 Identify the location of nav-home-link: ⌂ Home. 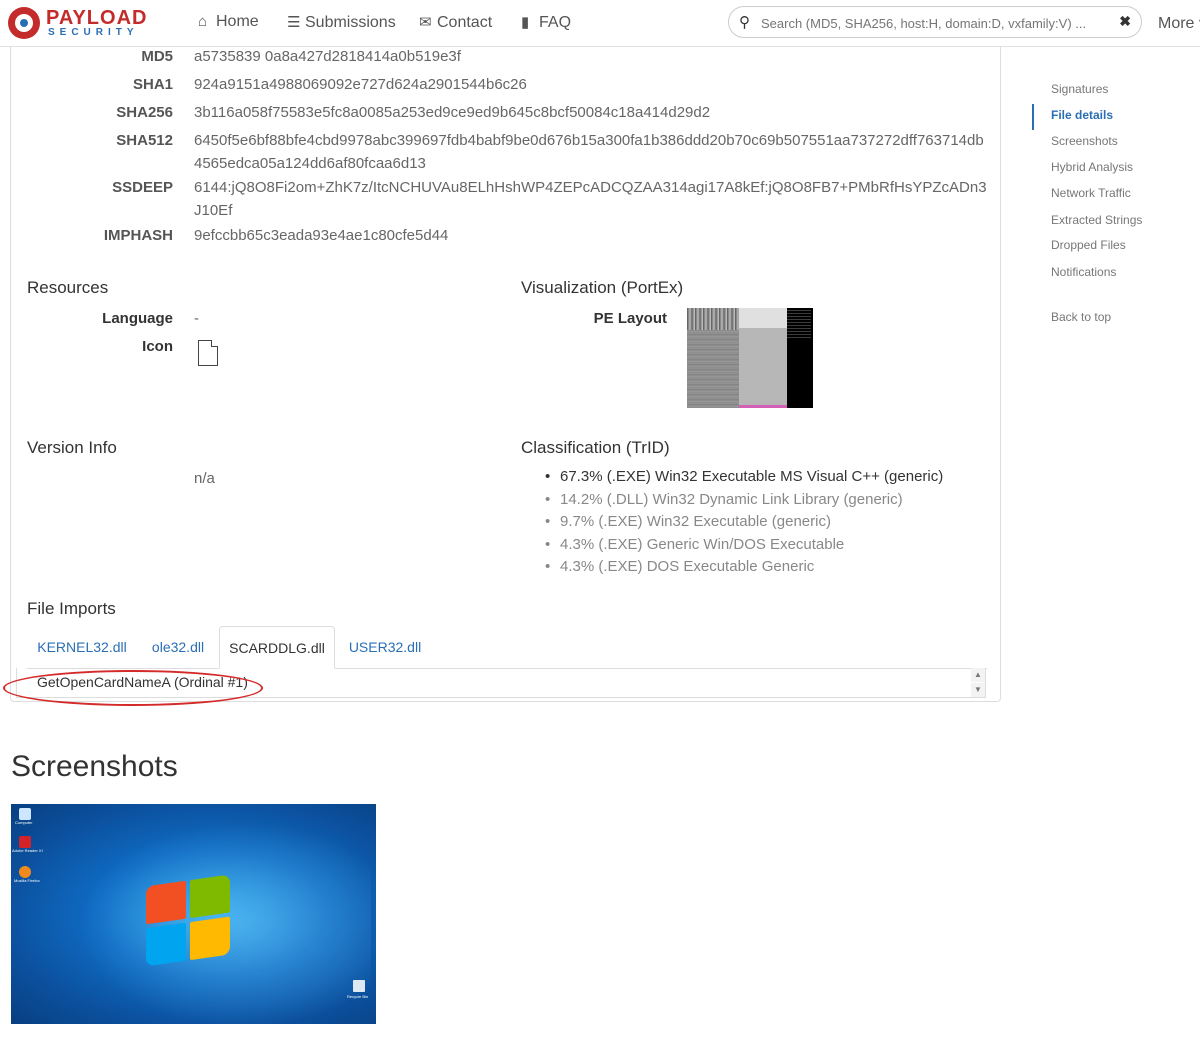
(228, 22).